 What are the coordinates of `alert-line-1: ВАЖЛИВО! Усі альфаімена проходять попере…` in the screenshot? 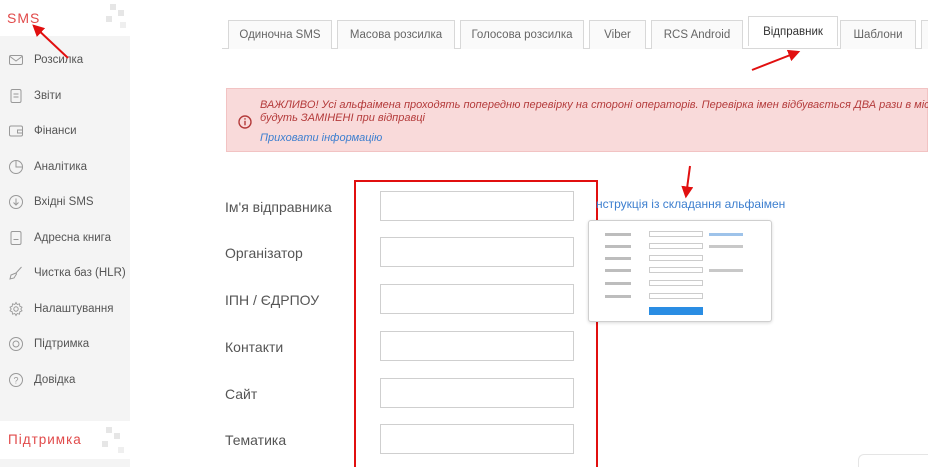 It's located at (594, 105).